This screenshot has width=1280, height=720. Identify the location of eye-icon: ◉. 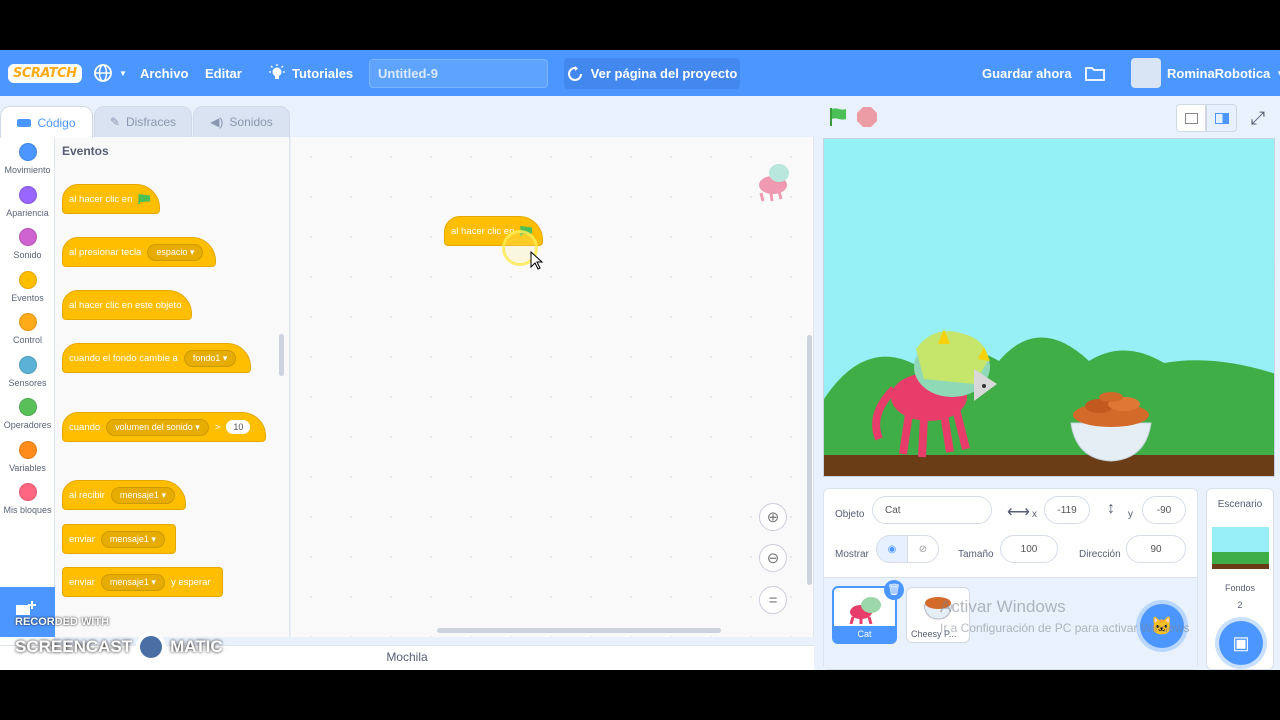
(892, 549).